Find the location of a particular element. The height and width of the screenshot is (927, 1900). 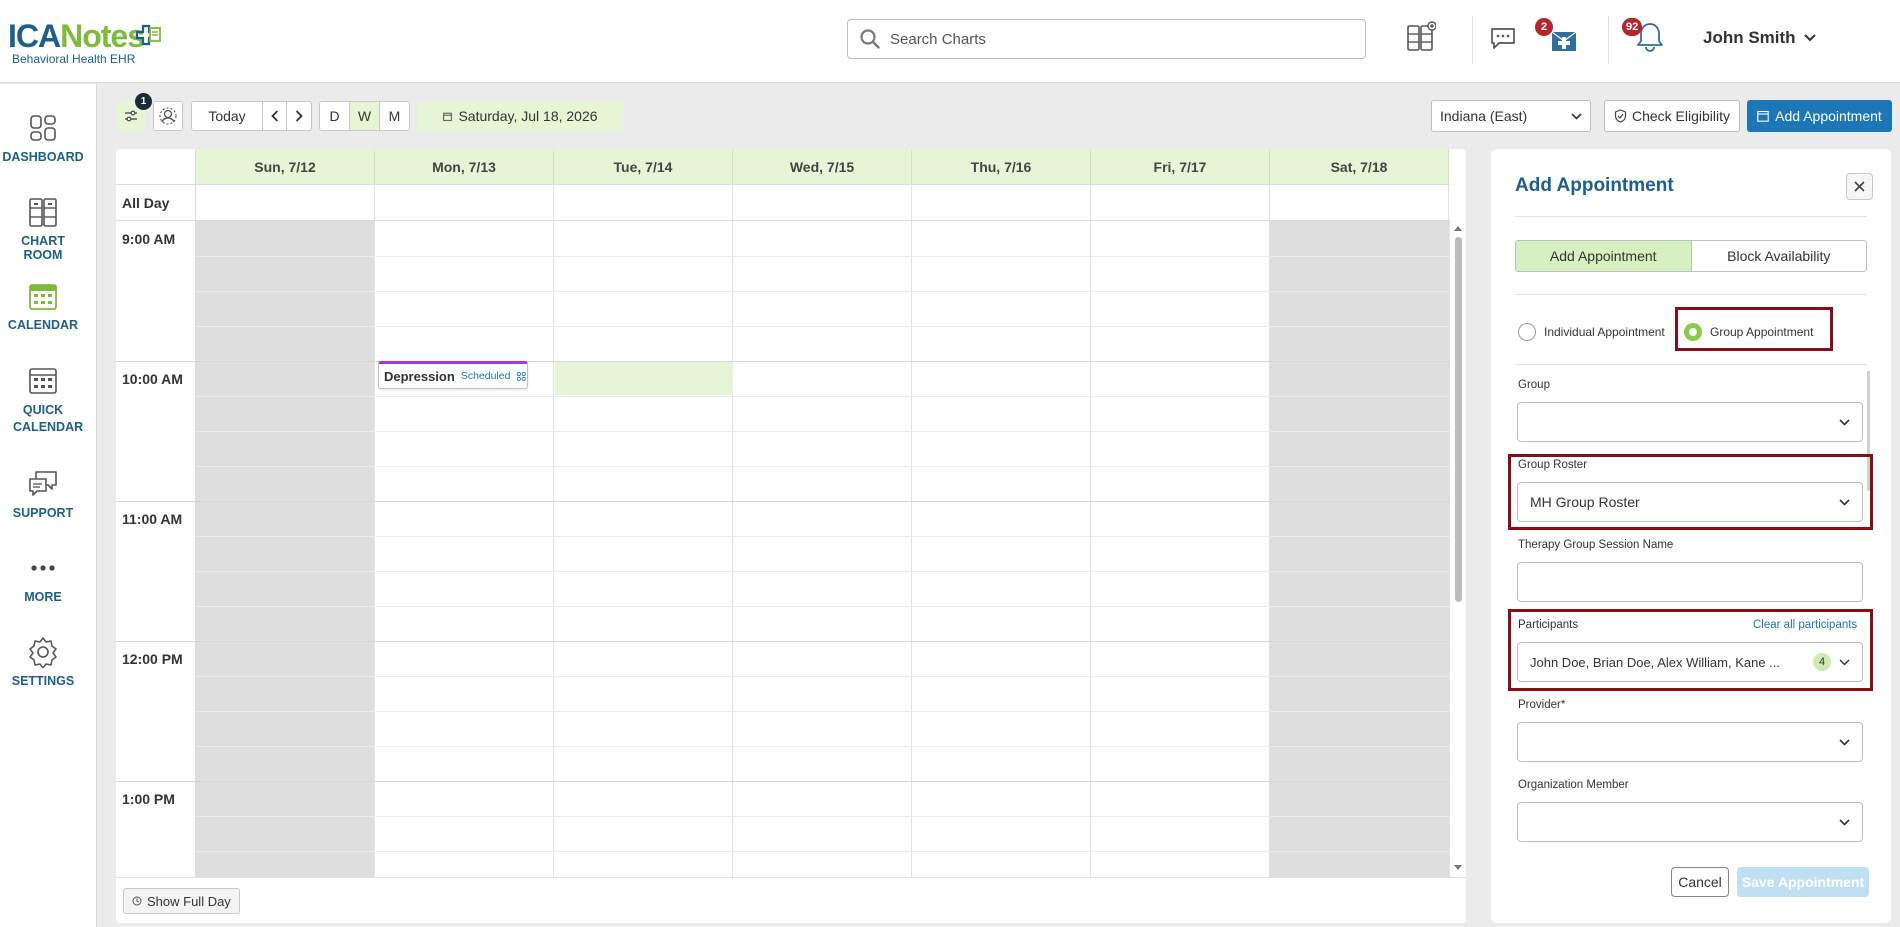

hour-label: 9:00 AM is located at coordinates (149, 239).